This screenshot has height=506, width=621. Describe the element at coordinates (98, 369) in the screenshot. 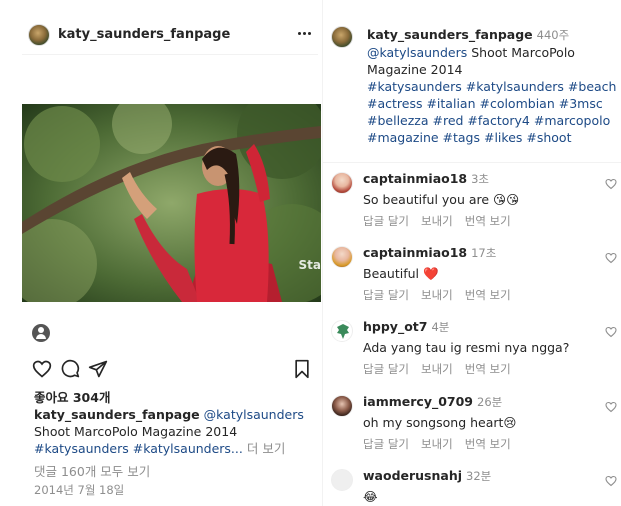

I see `share-icon` at that location.